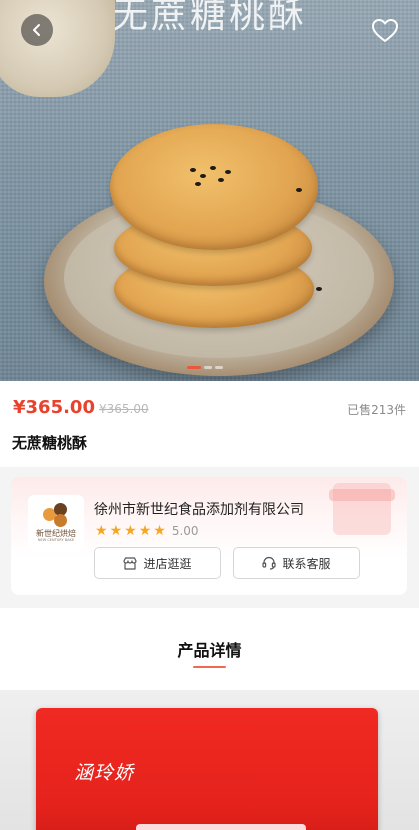 Image resolution: width=419 pixels, height=830 pixels. Describe the element at coordinates (124, 409) in the screenshot. I see `original-price: ¥365.00` at that location.